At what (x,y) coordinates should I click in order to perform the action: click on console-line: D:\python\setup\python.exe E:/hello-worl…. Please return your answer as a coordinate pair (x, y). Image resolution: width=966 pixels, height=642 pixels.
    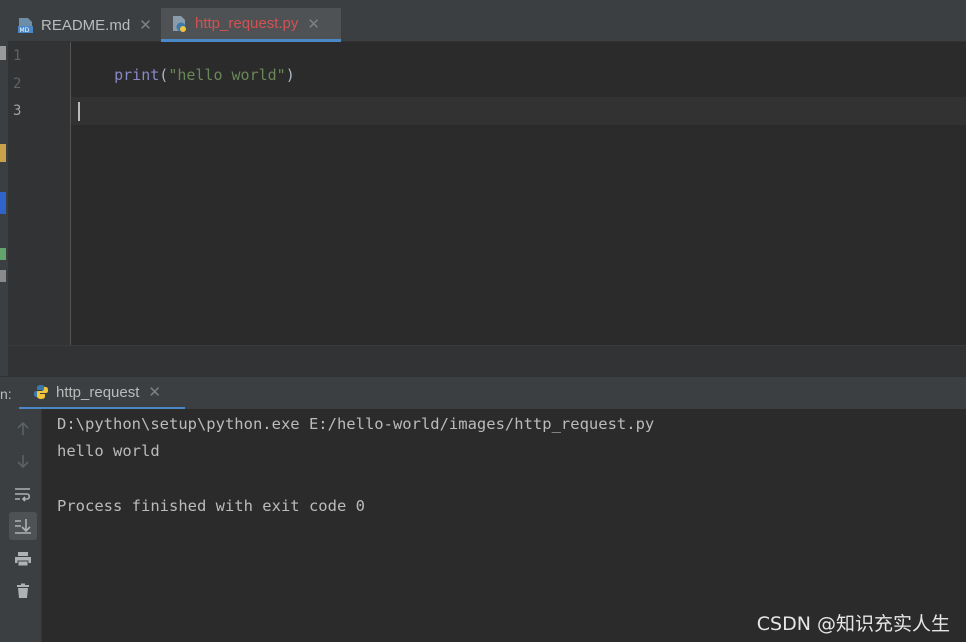
    Looking at the image, I should click on (356, 424).